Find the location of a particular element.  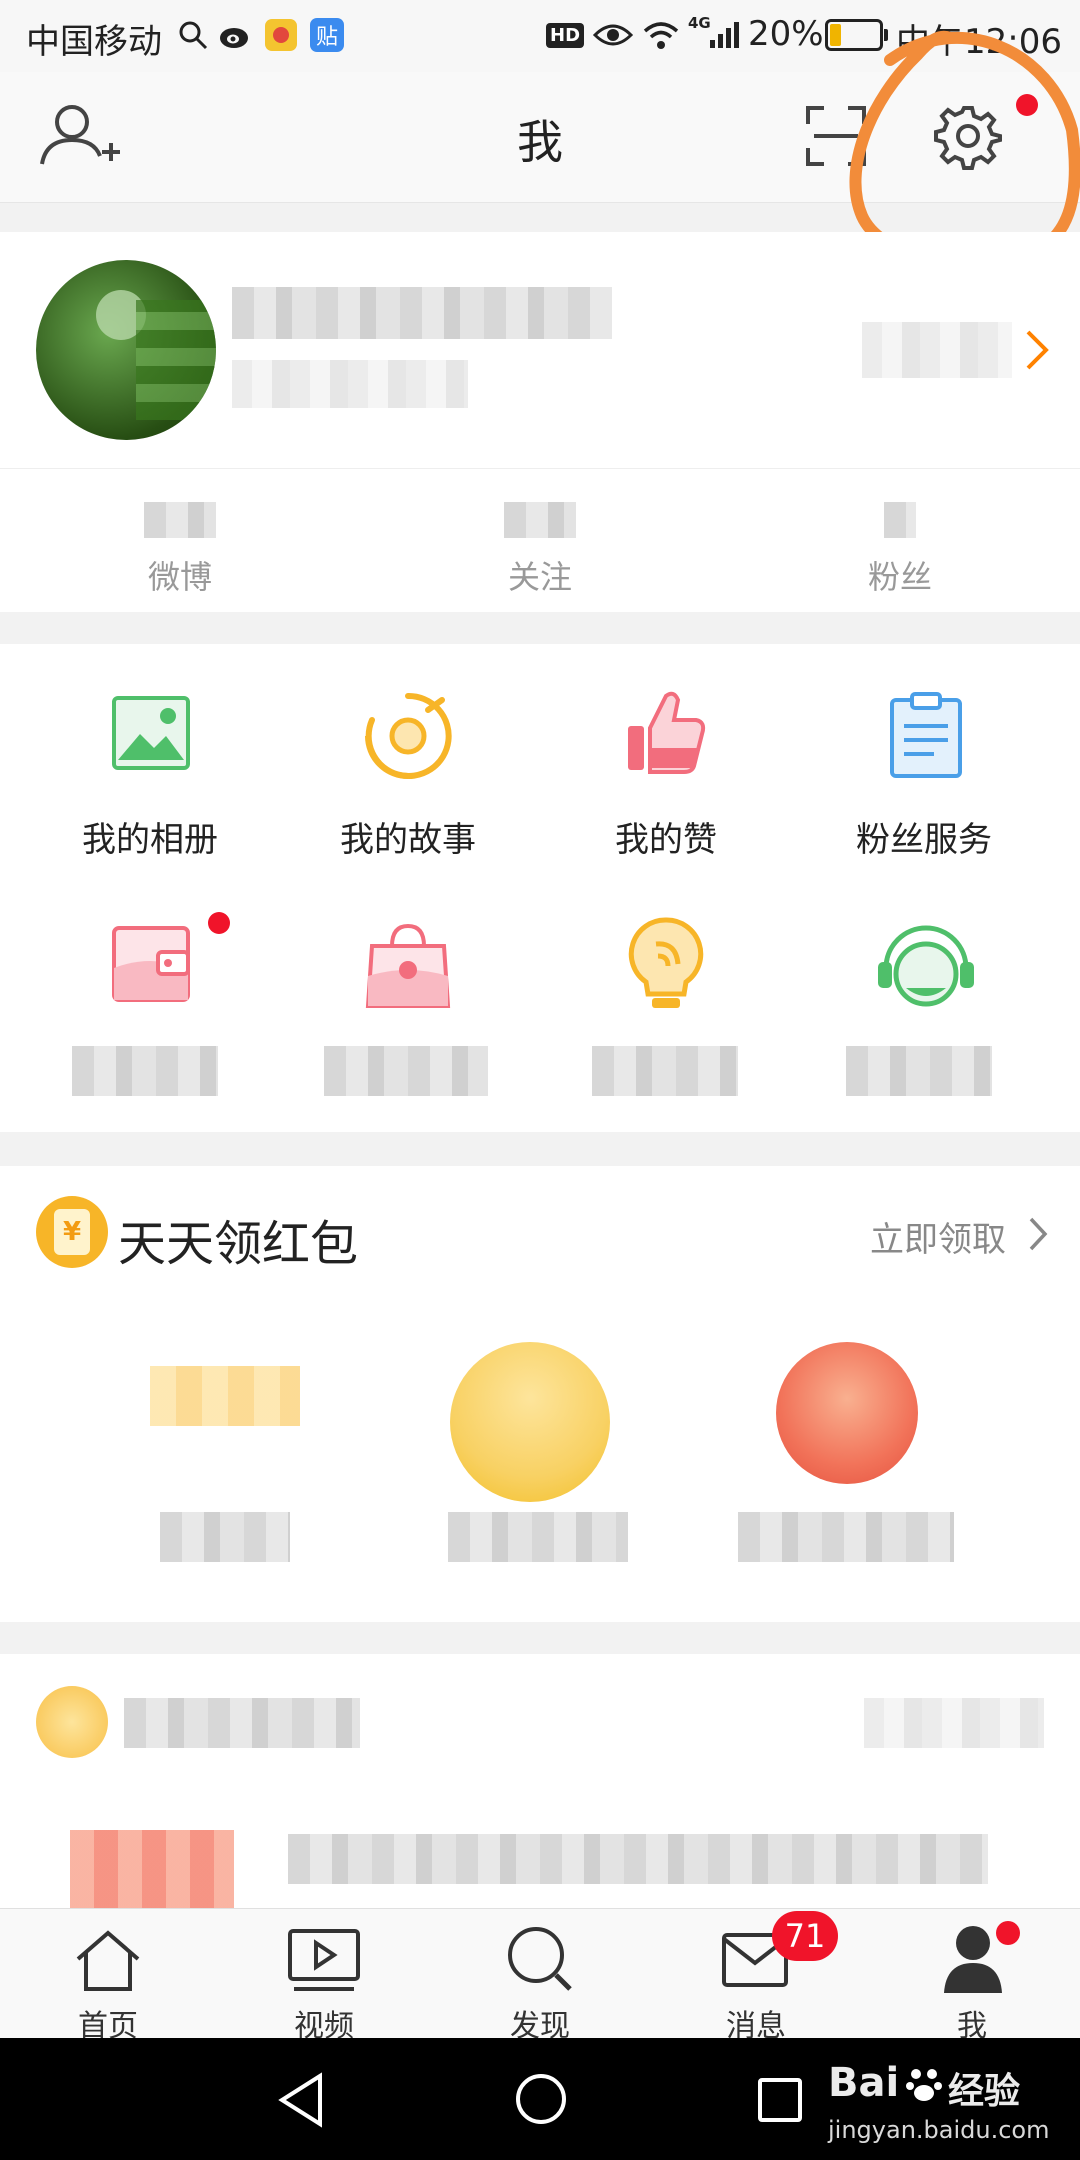

feed-icon-obscured is located at coordinates (72, 1722).